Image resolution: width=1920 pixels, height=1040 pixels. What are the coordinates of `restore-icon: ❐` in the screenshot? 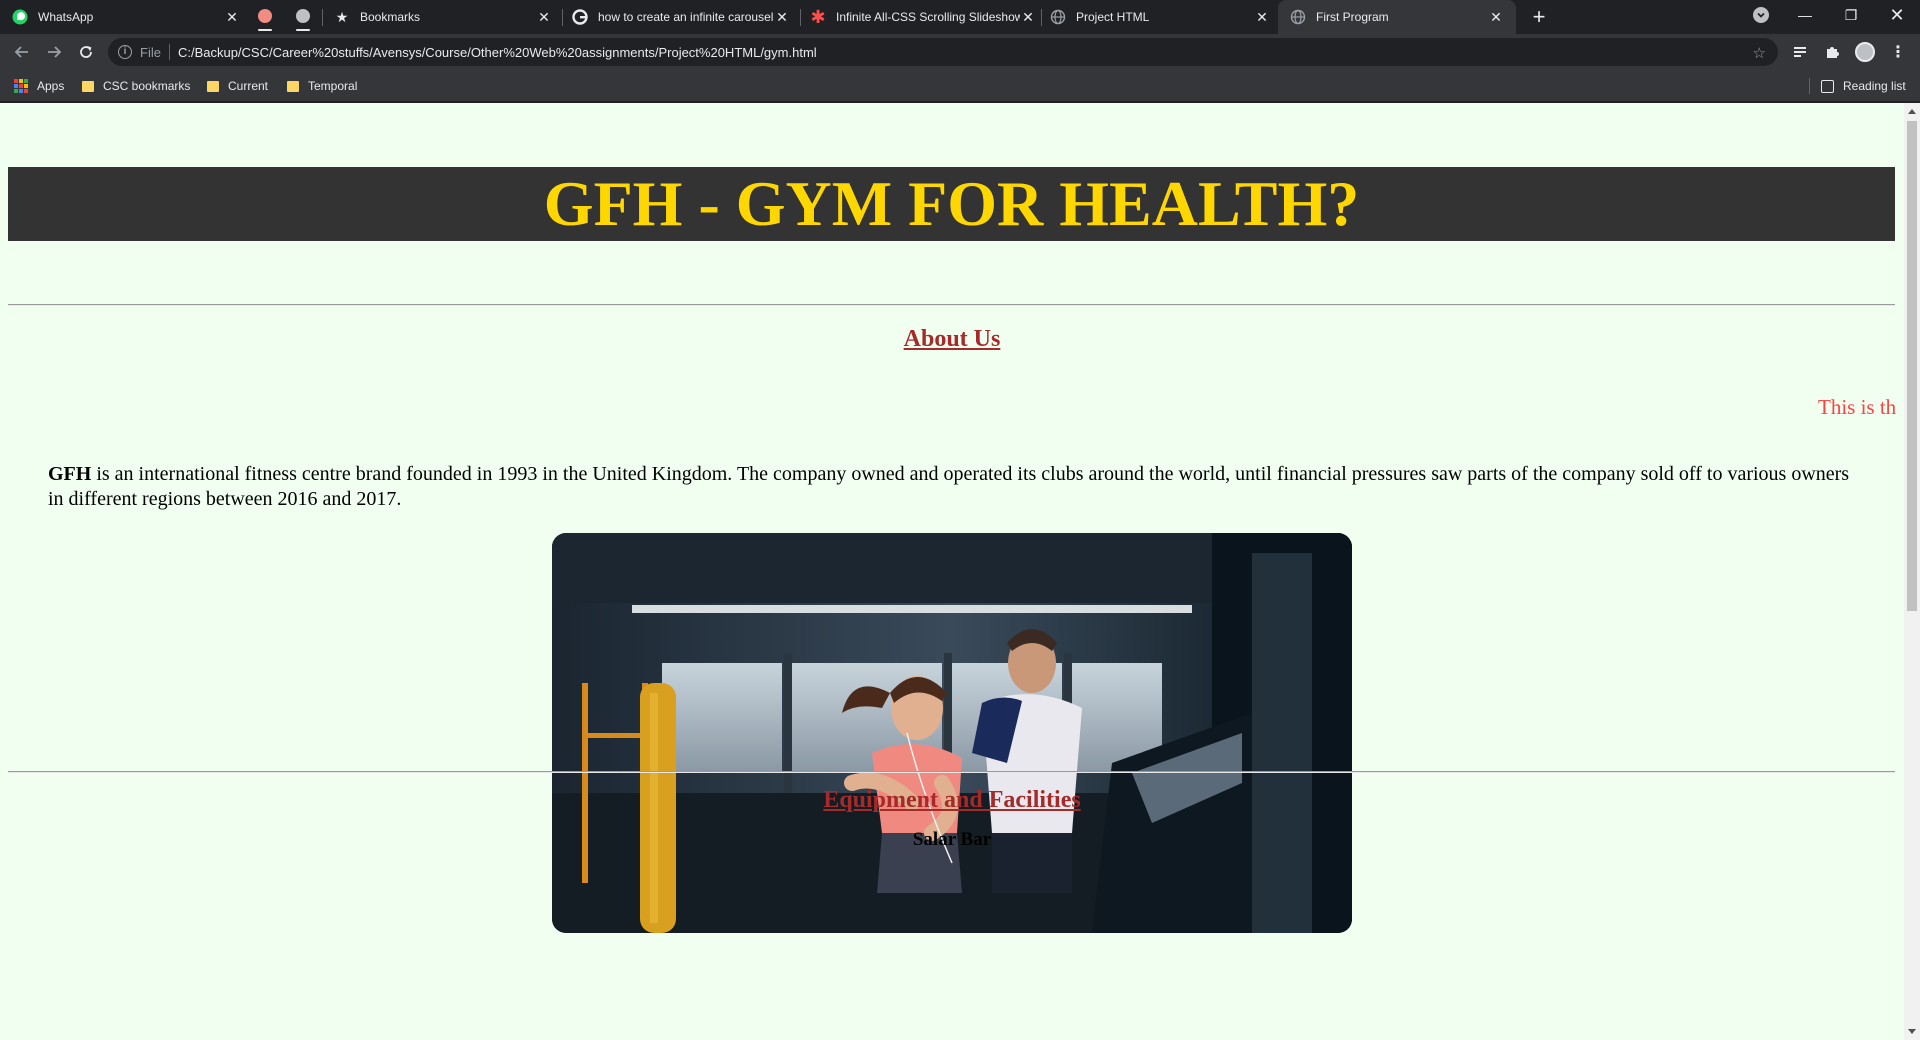 It's located at (1851, 14).